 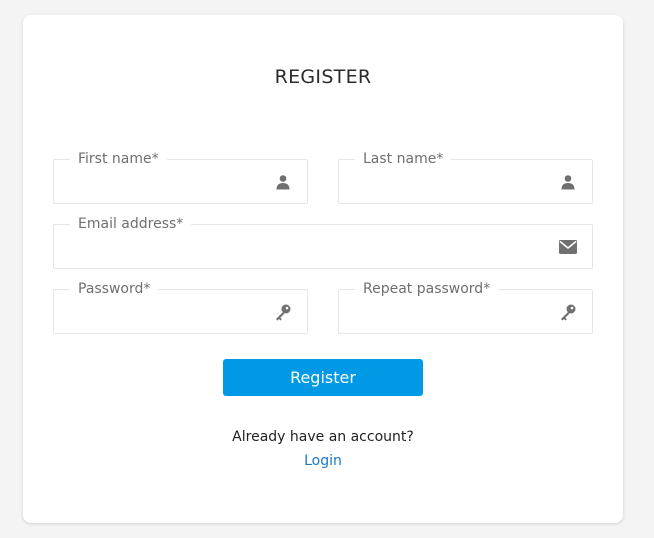 I want to click on last-name-field: Last name*, so click(x=465, y=176).